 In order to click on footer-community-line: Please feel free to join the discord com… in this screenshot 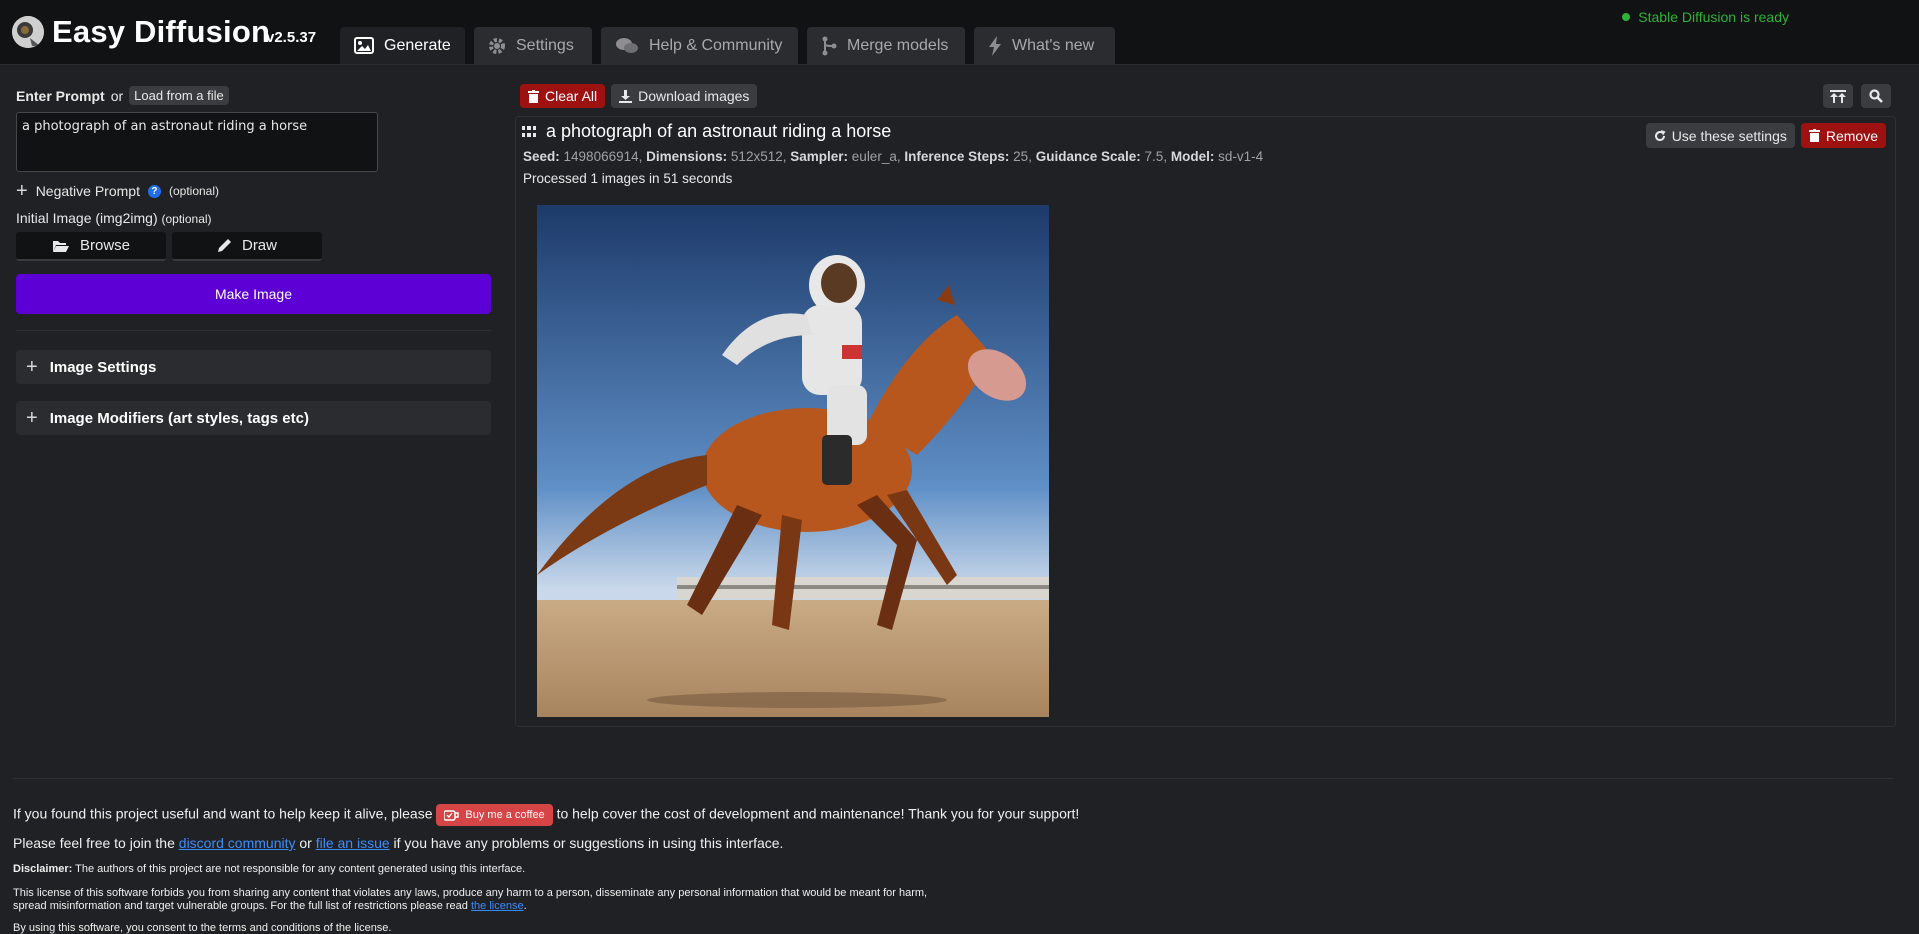, I will do `click(398, 843)`.